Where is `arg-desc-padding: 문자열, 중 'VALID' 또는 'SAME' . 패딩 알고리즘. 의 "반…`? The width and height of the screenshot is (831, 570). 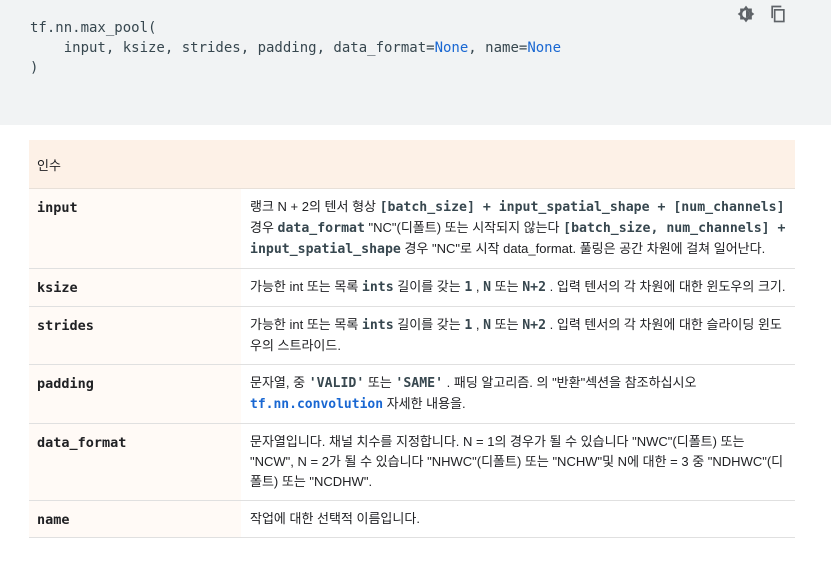 arg-desc-padding: 문자열, 중 'VALID' 또는 'SAME' . 패딩 알고리즘. 의 "반… is located at coordinates (518, 394).